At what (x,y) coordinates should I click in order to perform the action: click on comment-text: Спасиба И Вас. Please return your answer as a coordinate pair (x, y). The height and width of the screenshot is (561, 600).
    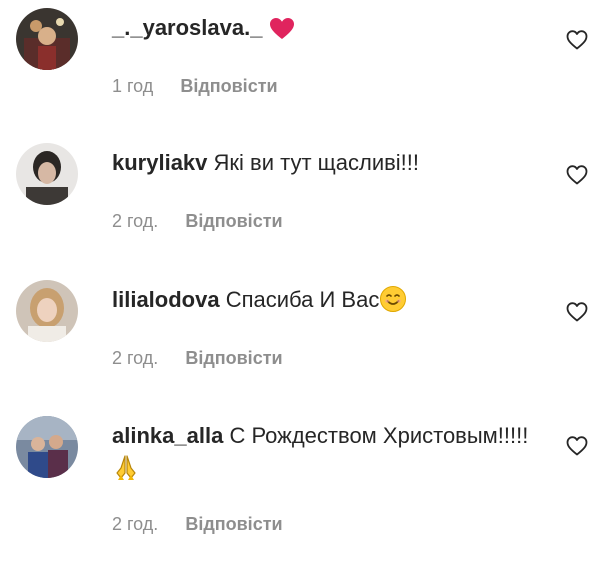
    Looking at the image, I should click on (302, 299).